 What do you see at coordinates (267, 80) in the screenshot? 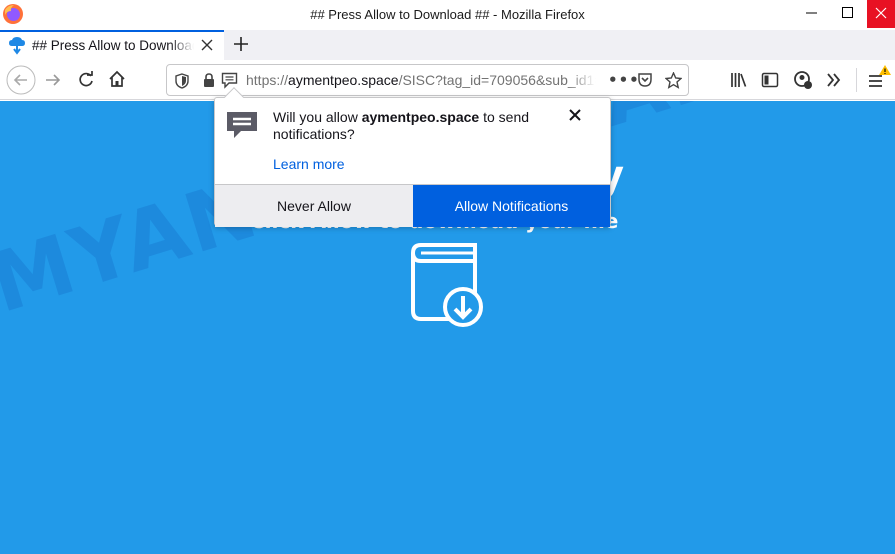
I see `url-prefix: https://` at bounding box center [267, 80].